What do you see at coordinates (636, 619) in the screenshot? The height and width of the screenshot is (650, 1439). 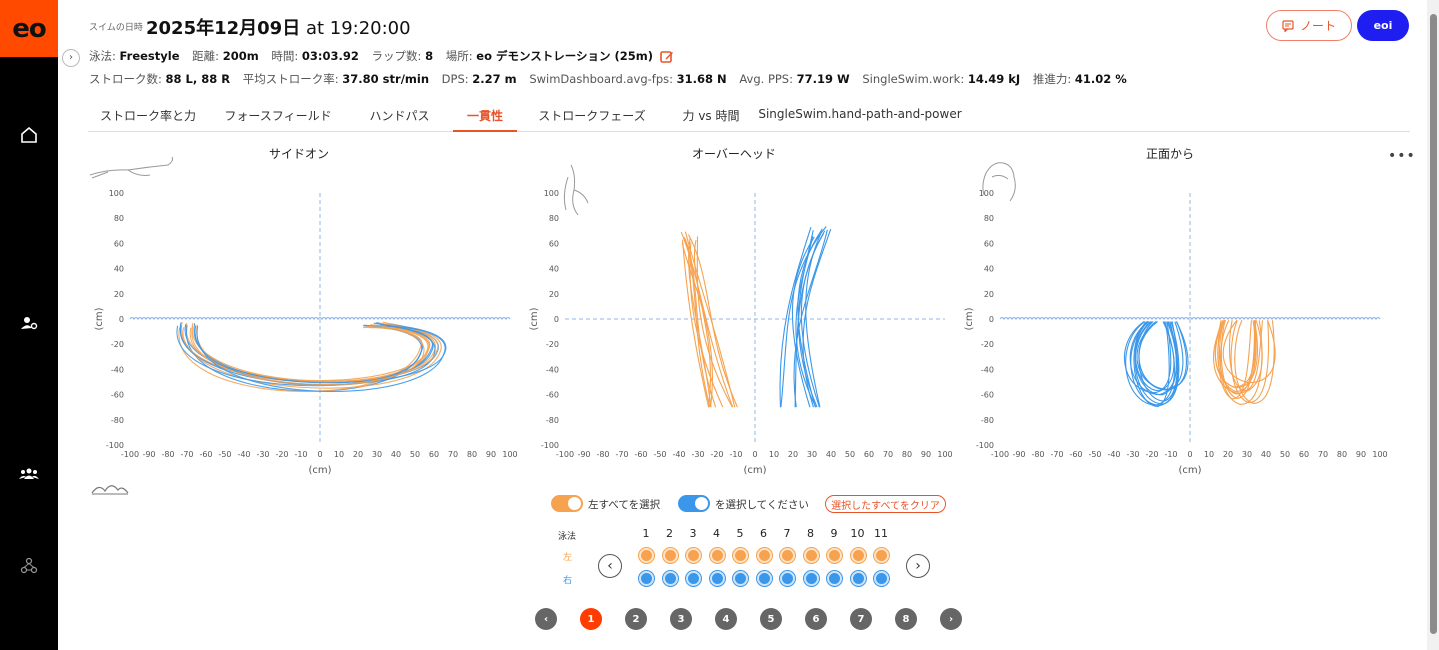 I see `page-button-2: 2` at bounding box center [636, 619].